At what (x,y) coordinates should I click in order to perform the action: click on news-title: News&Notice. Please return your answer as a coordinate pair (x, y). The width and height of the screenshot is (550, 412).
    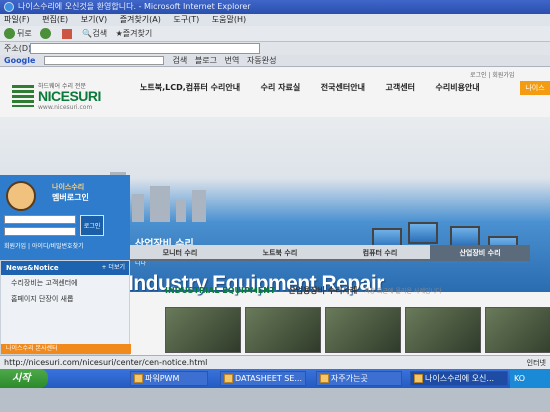
    Looking at the image, I should click on (32, 268).